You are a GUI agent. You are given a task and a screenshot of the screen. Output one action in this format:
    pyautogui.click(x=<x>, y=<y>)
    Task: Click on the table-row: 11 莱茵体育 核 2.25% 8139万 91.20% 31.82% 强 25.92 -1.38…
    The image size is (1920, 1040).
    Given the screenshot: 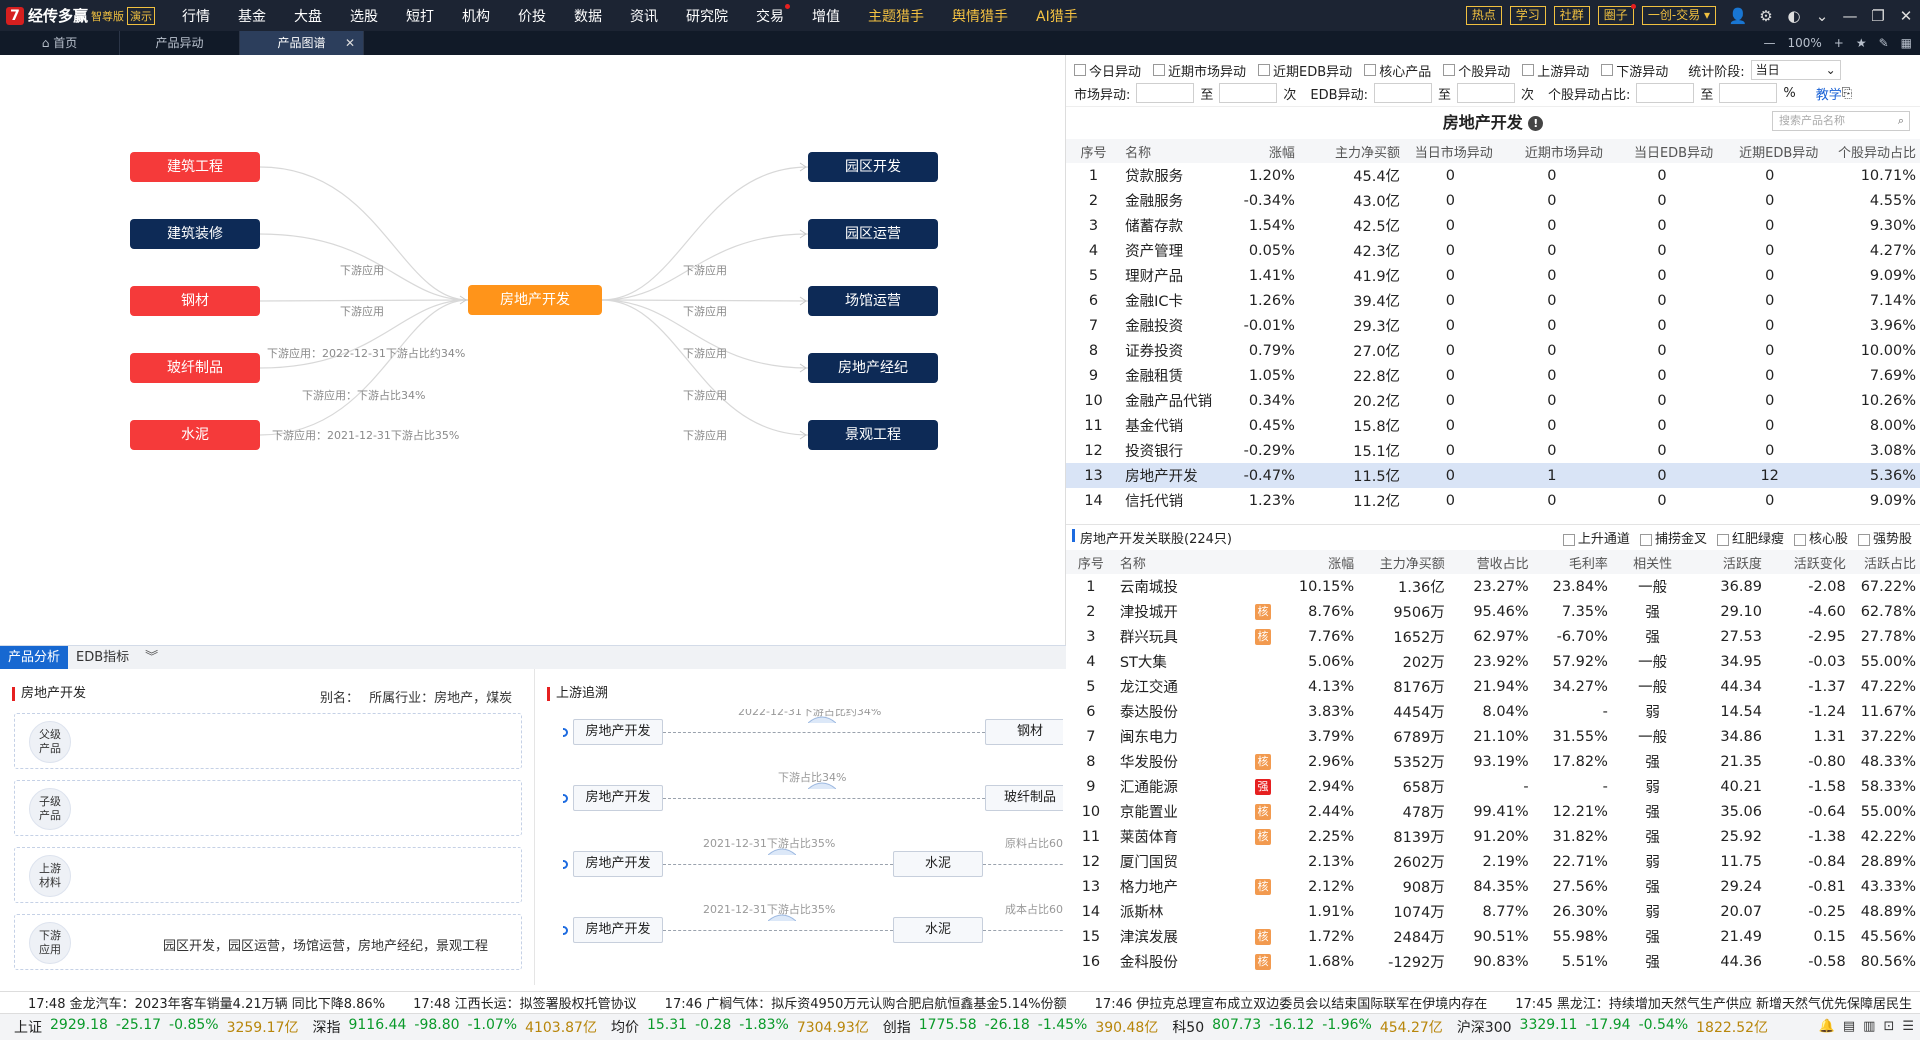 What is the action you would take?
    pyautogui.click(x=1493, y=836)
    